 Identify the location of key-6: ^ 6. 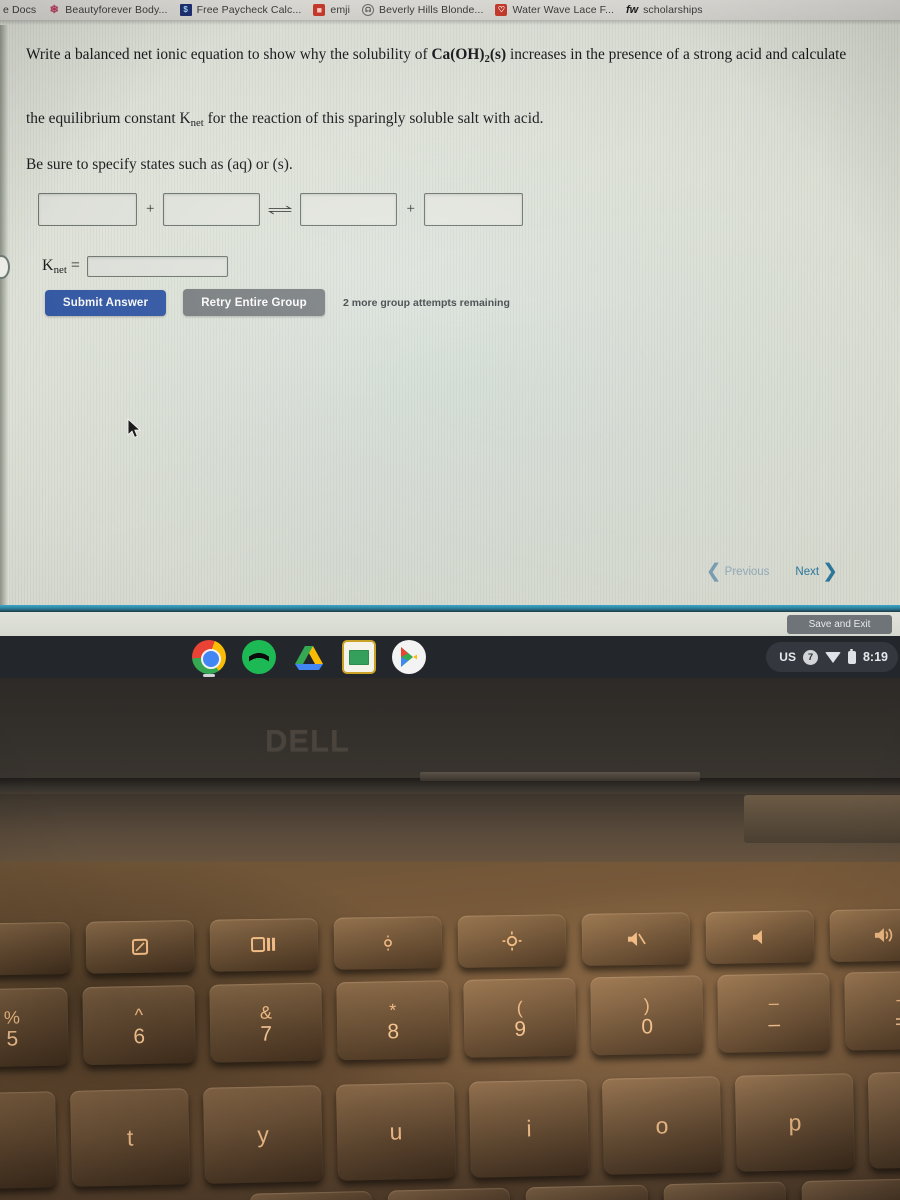
(139, 1025).